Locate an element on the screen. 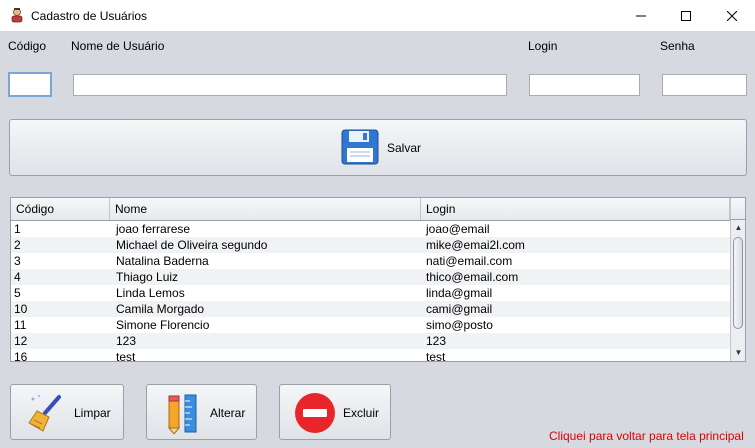 The image size is (755, 448). cell-login: linda@gmail is located at coordinates (459, 293).